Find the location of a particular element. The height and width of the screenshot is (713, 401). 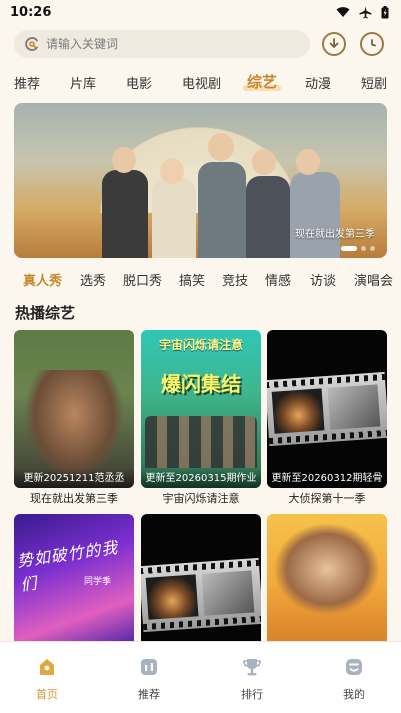

tab-library: 片库 is located at coordinates (83, 82).